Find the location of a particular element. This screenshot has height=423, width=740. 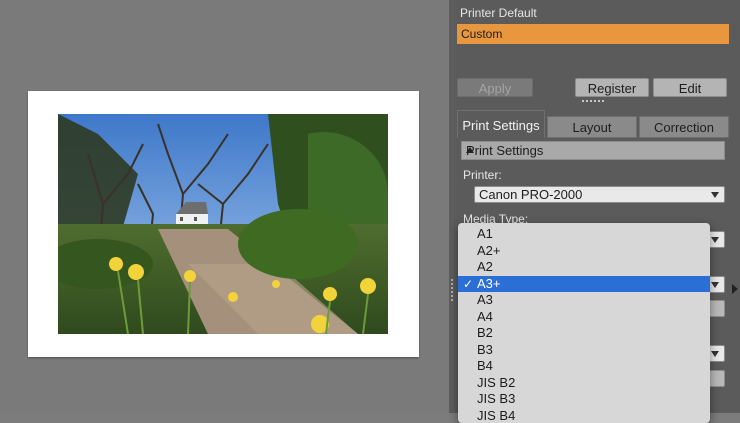

printer-select-value: Canon PRO-2000 is located at coordinates (530, 195).